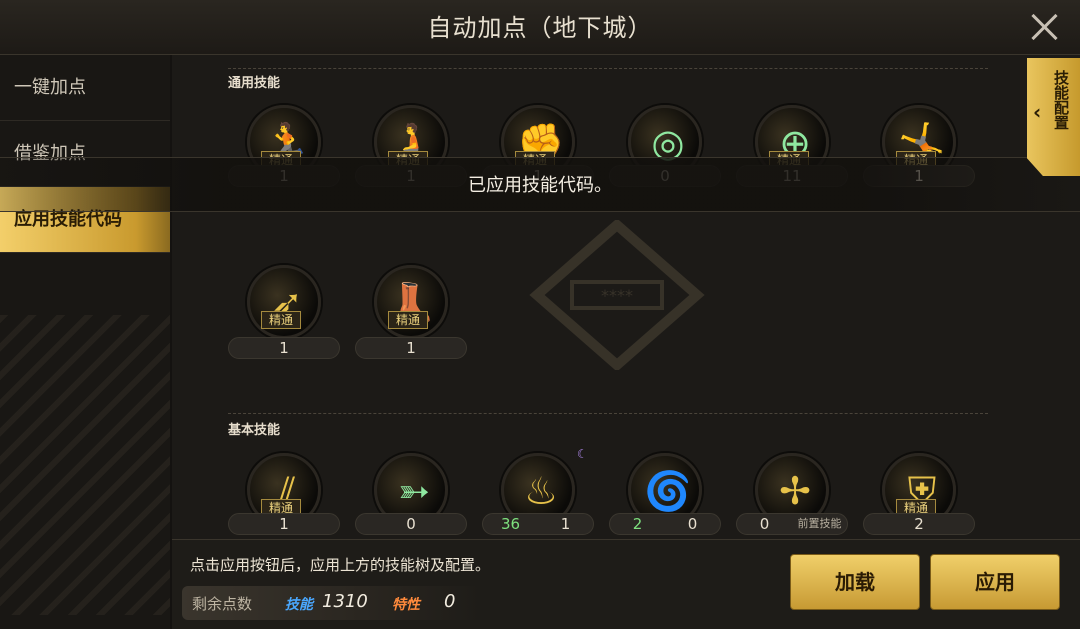 The image size is (1080, 629). What do you see at coordinates (340, 565) in the screenshot?
I see `apply-hint: 点击应用按钮后，应用上方的技能树及配置。` at bounding box center [340, 565].